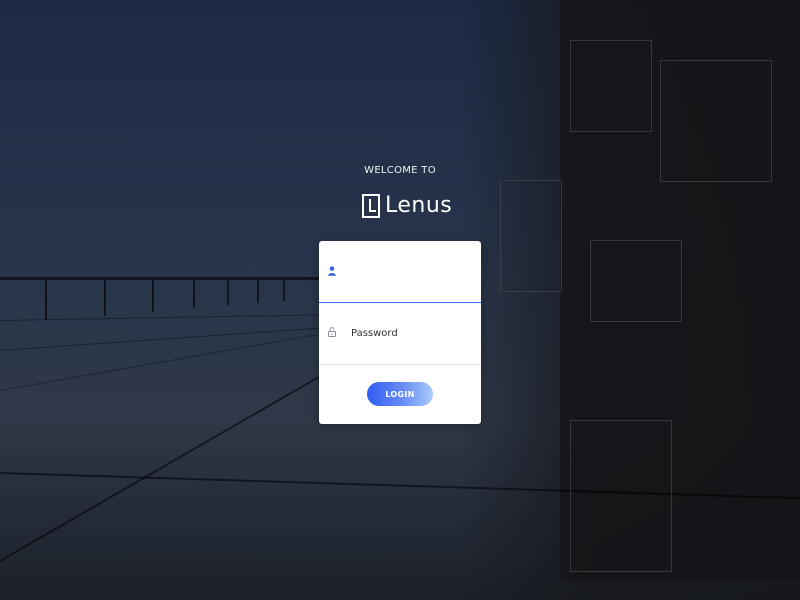  Describe the element at coordinates (400, 394) in the screenshot. I see `login-button: LOGIN` at that location.